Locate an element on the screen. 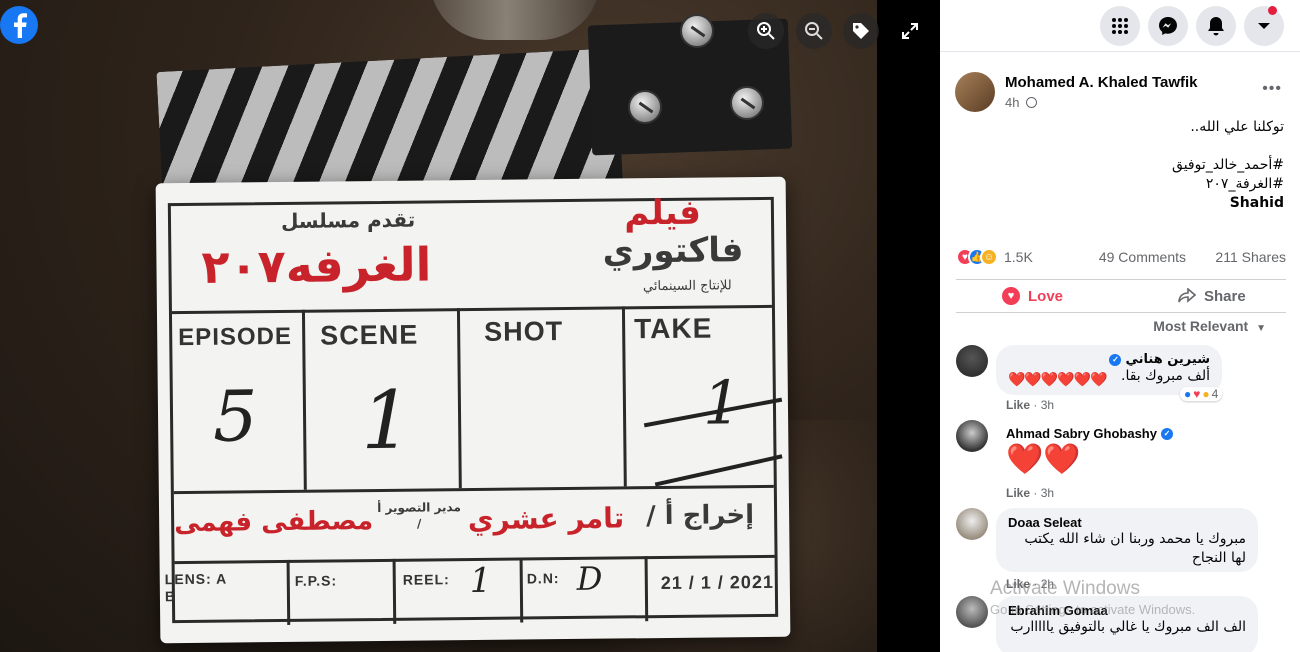  commenter-name-row: Ahmad Sabry Ghobashy ✓ is located at coordinates (1089, 433).